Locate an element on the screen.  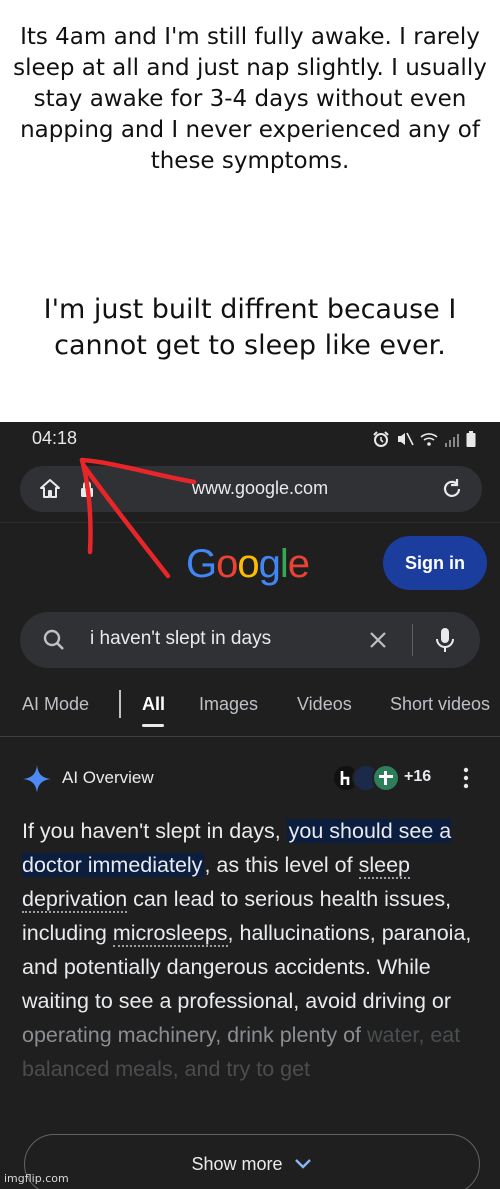
toolbar-divider is located at coordinates (250, 522).